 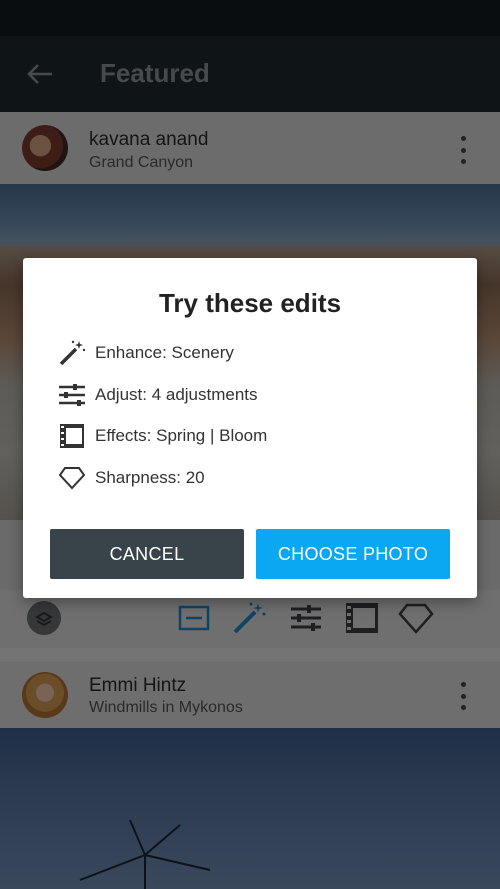 I want to click on magic-wand-icon, so click(x=72, y=353).